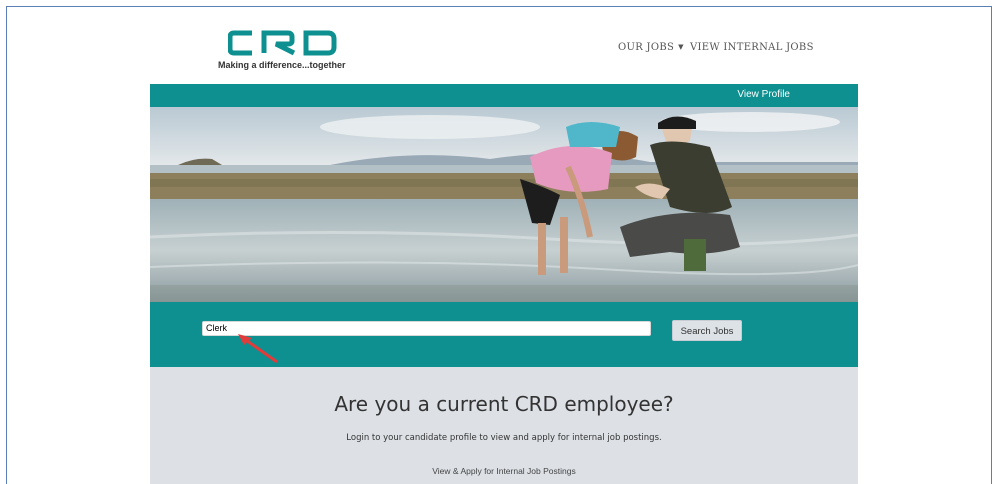 Image resolution: width=1000 pixels, height=484 pixels. What do you see at coordinates (282, 43) in the screenshot?
I see `crd-logo-mark` at bounding box center [282, 43].